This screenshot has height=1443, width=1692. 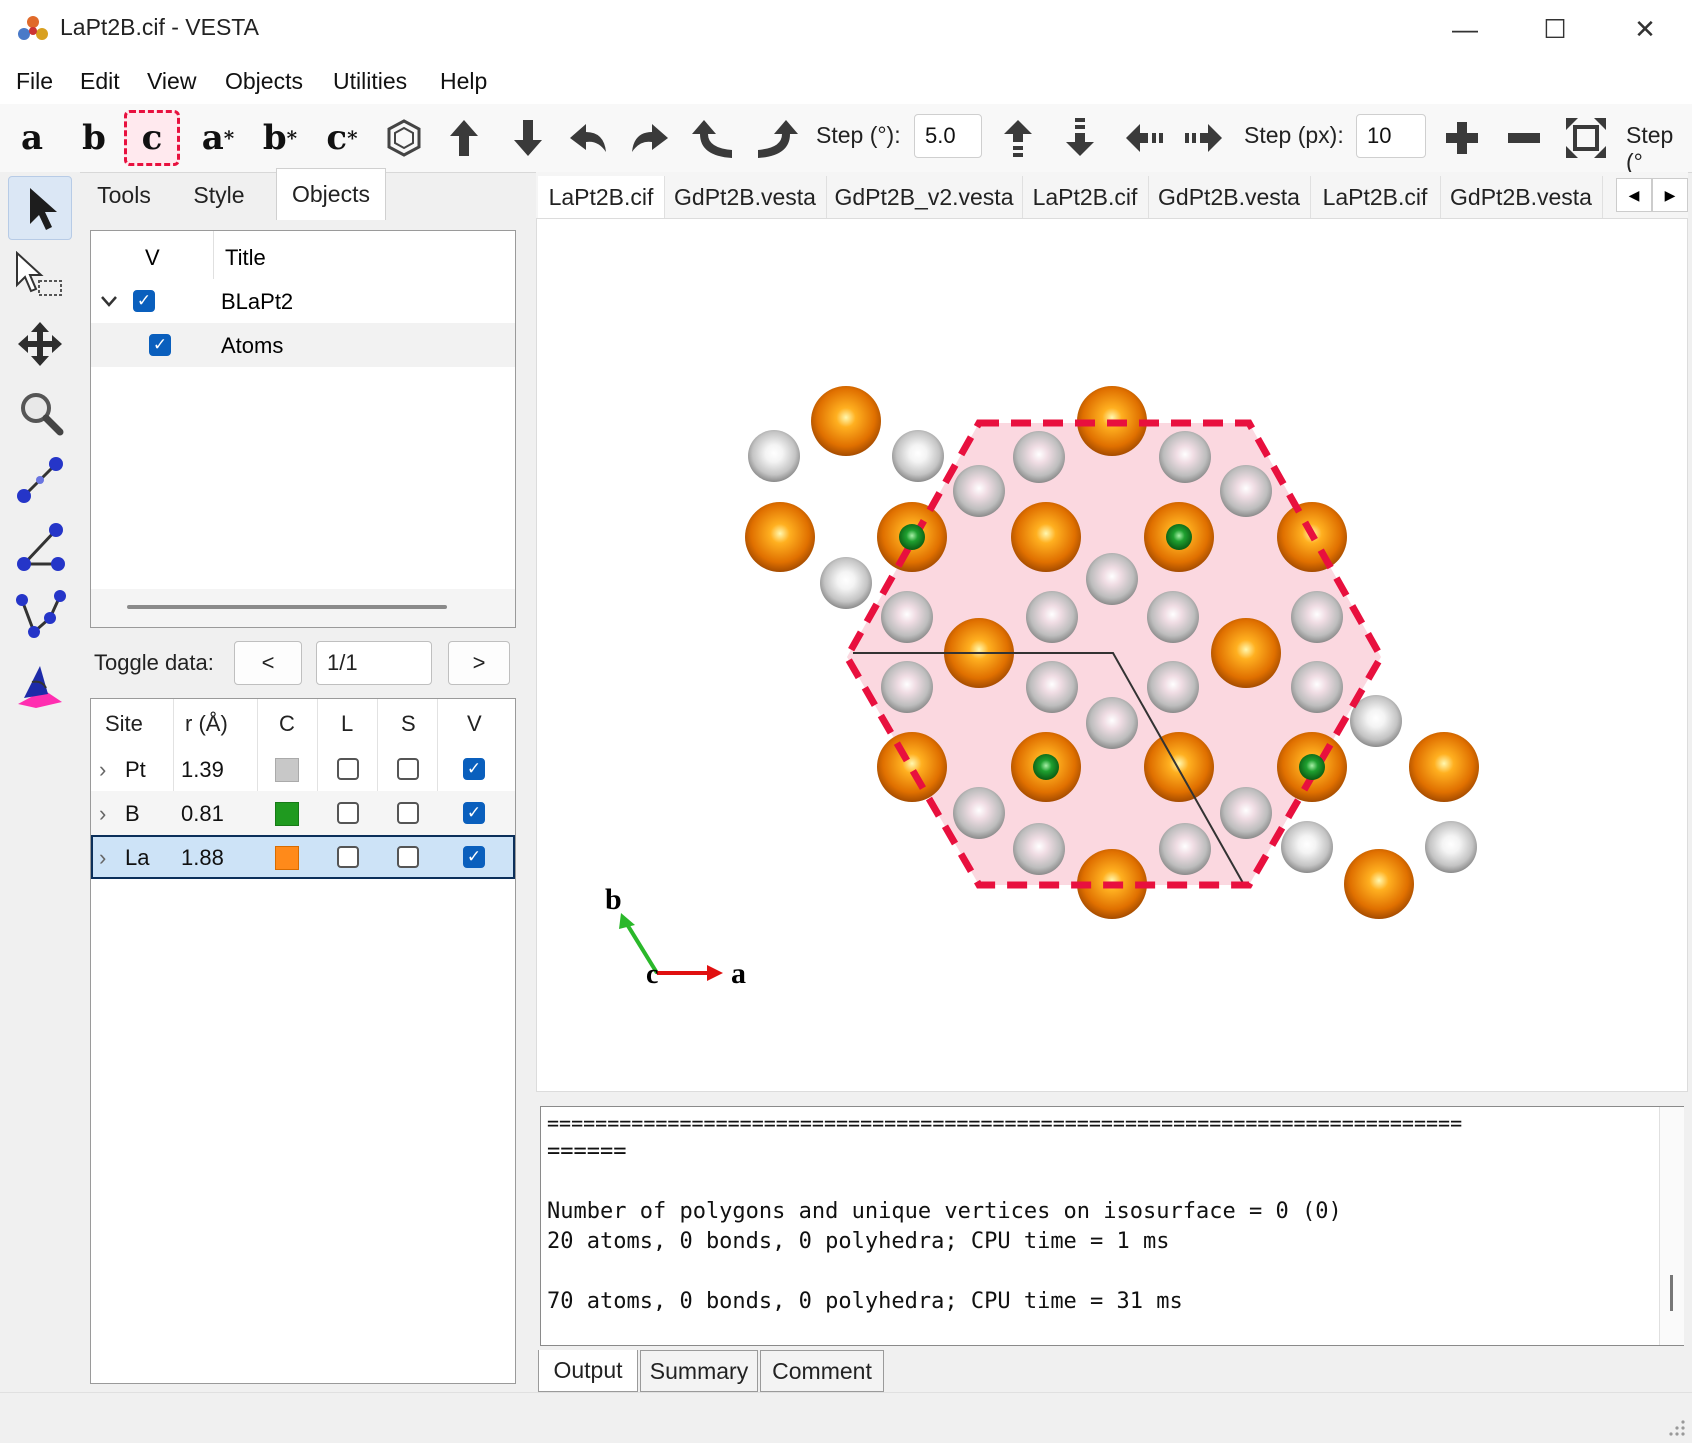 What do you see at coordinates (1586, 138) in the screenshot?
I see `fit-to-screen-button` at bounding box center [1586, 138].